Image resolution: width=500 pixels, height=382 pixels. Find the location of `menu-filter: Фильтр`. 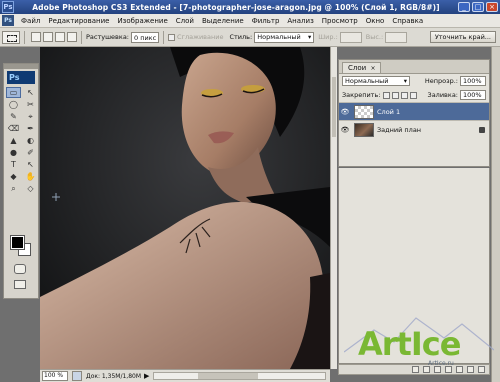

menu-filter: Фильтр is located at coordinates (266, 21).